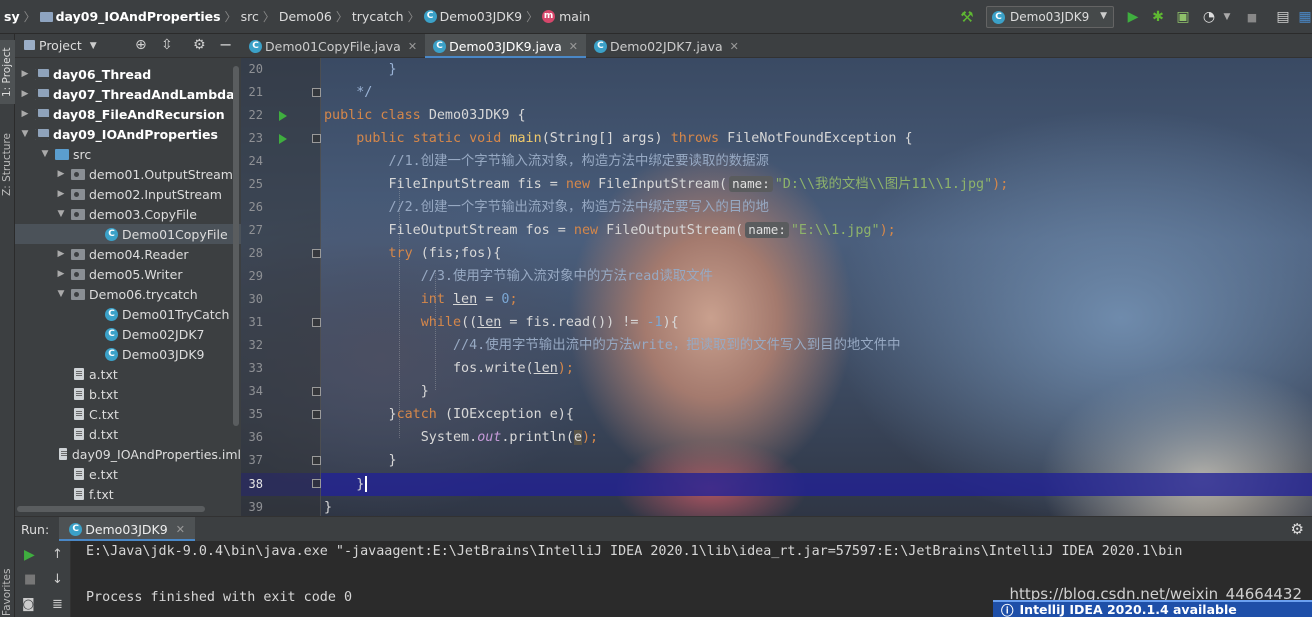  I want to click on breadcrumb-subpackage: trycatch, so click(378, 16).